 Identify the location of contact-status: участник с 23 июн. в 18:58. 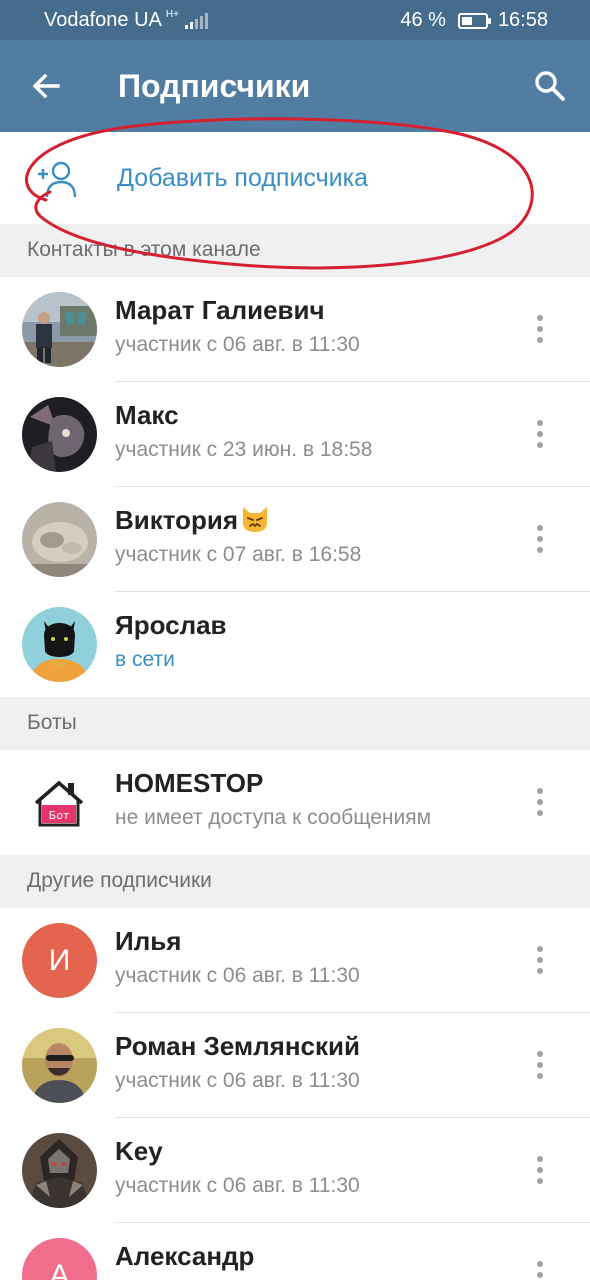
(244, 449).